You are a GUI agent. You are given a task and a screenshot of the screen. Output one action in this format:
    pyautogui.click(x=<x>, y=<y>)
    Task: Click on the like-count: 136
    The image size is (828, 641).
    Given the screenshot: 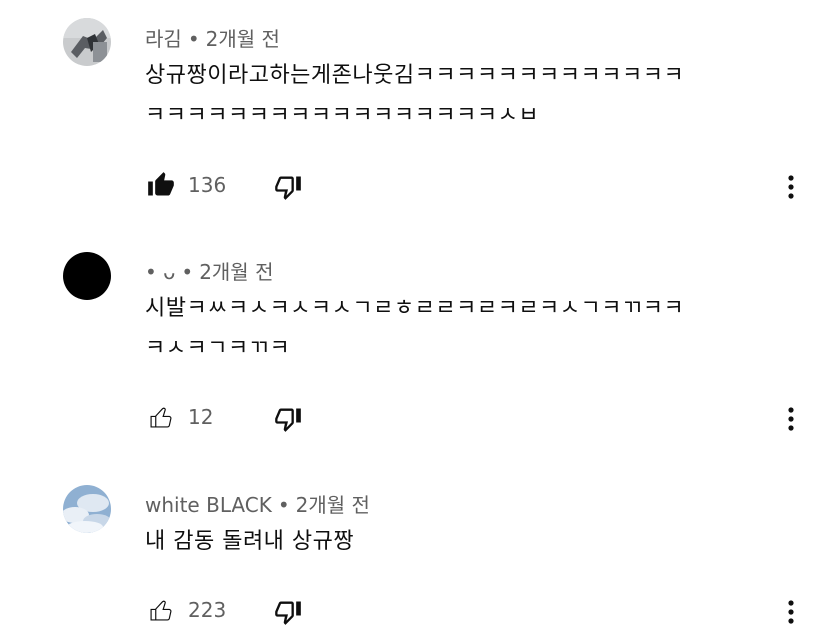 What is the action you would take?
    pyautogui.click(x=207, y=185)
    